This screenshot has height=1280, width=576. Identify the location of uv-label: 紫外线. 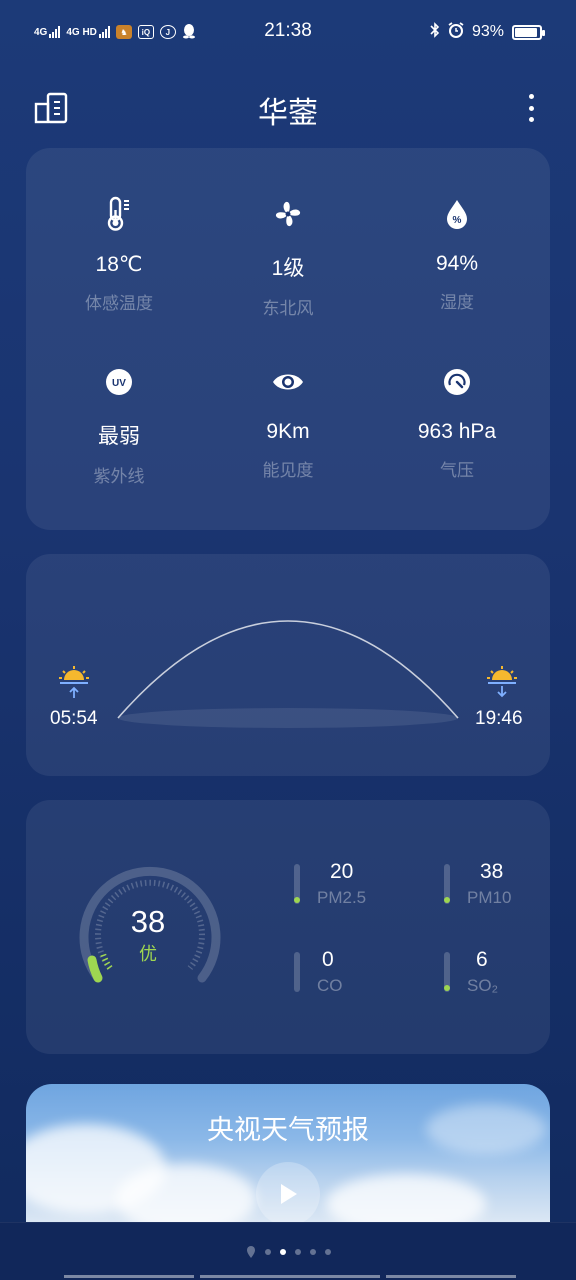
(119, 476).